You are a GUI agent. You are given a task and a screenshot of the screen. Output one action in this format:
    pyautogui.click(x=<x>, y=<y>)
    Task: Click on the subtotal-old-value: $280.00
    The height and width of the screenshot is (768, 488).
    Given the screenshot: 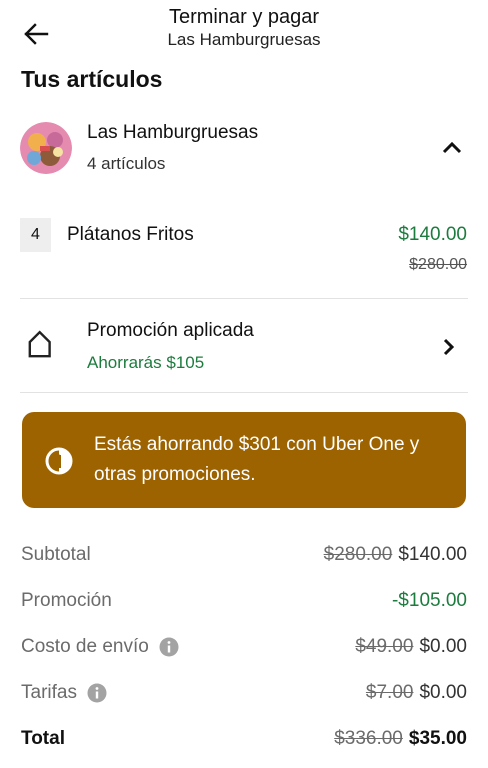 What is the action you would take?
    pyautogui.click(x=358, y=554)
    